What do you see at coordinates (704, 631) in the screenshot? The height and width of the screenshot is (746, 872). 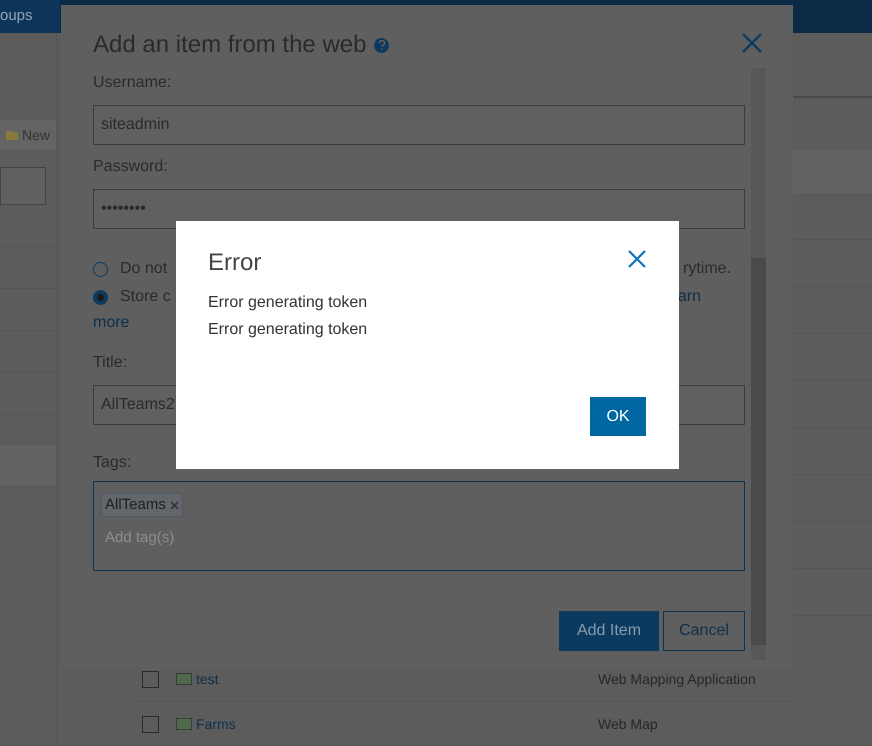 I see `cancel-button: Cancel` at bounding box center [704, 631].